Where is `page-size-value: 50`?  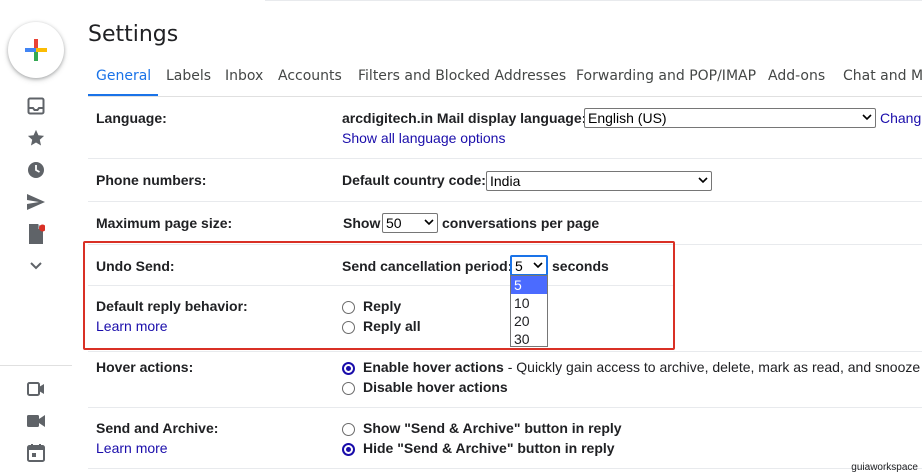 page-size-value: 50 is located at coordinates (394, 223).